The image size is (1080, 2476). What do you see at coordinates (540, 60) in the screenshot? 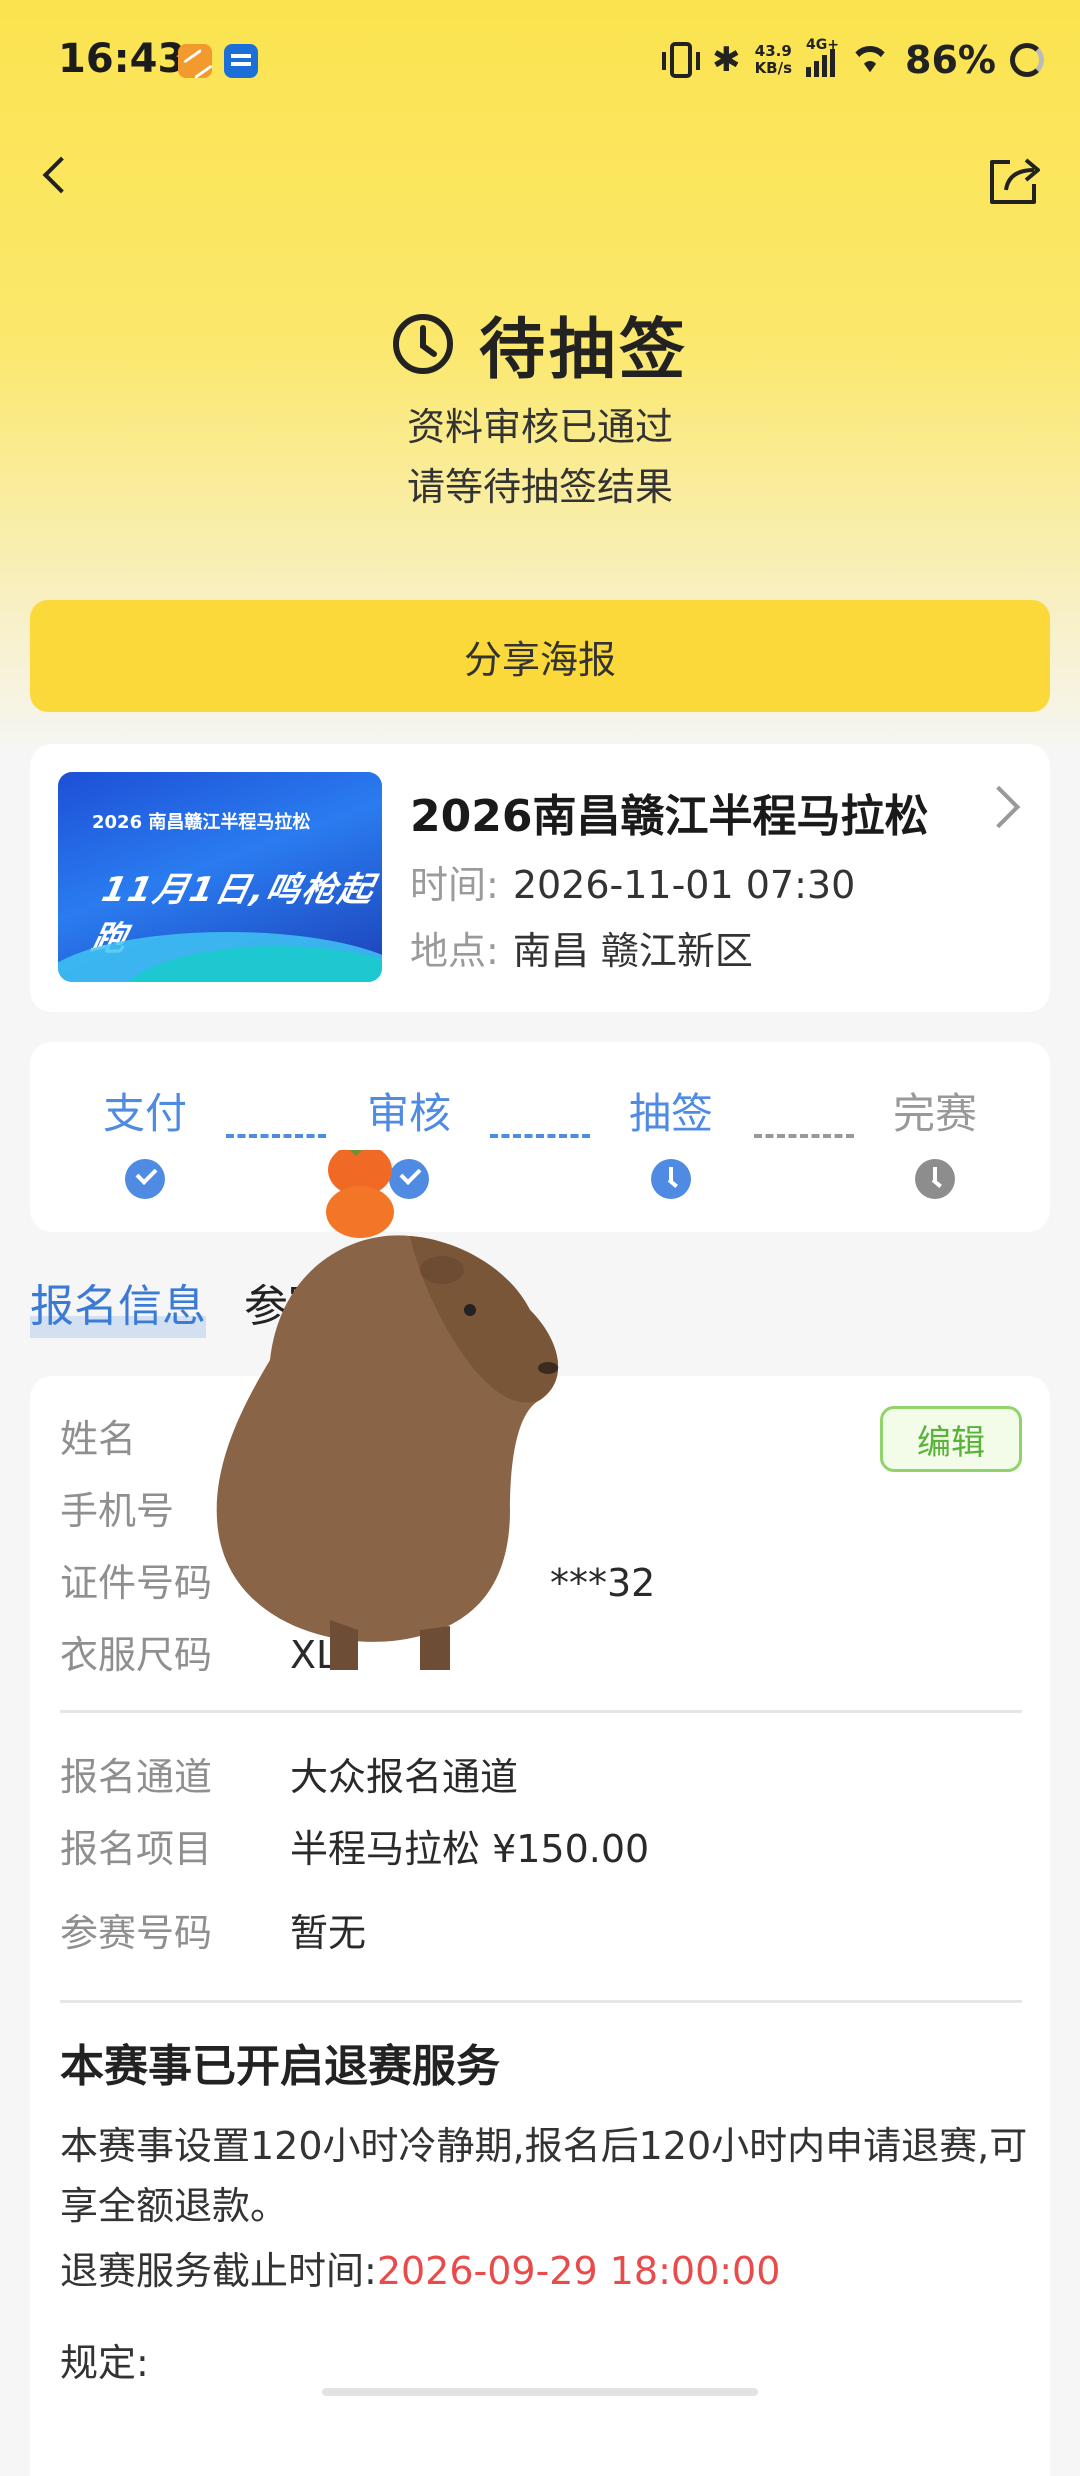
I see `status-bar: 16:43 ✱ 43.9 KB/s 4G+ 86%` at bounding box center [540, 60].